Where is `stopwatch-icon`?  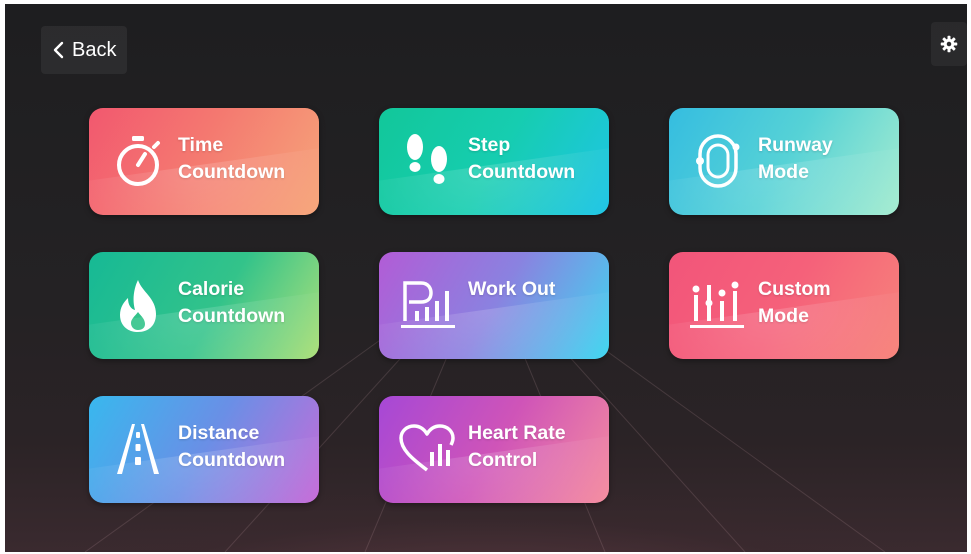 stopwatch-icon is located at coordinates (138, 161).